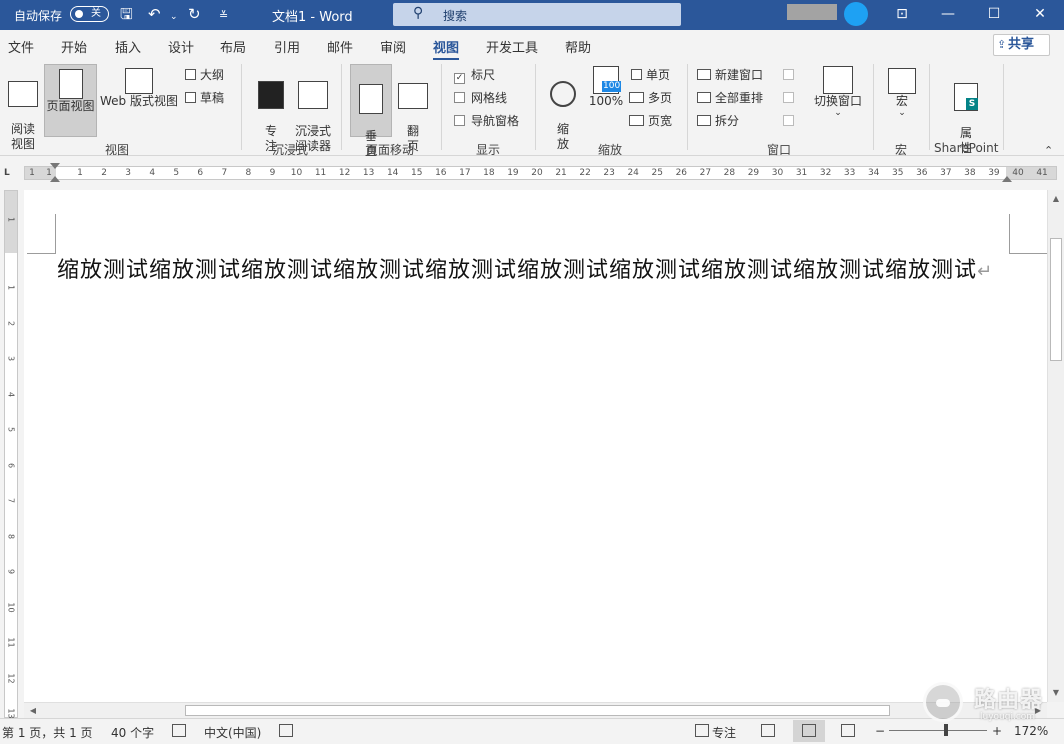 This screenshot has height=744, width=1064. I want to click on tab-help: 帮助, so click(578, 46).